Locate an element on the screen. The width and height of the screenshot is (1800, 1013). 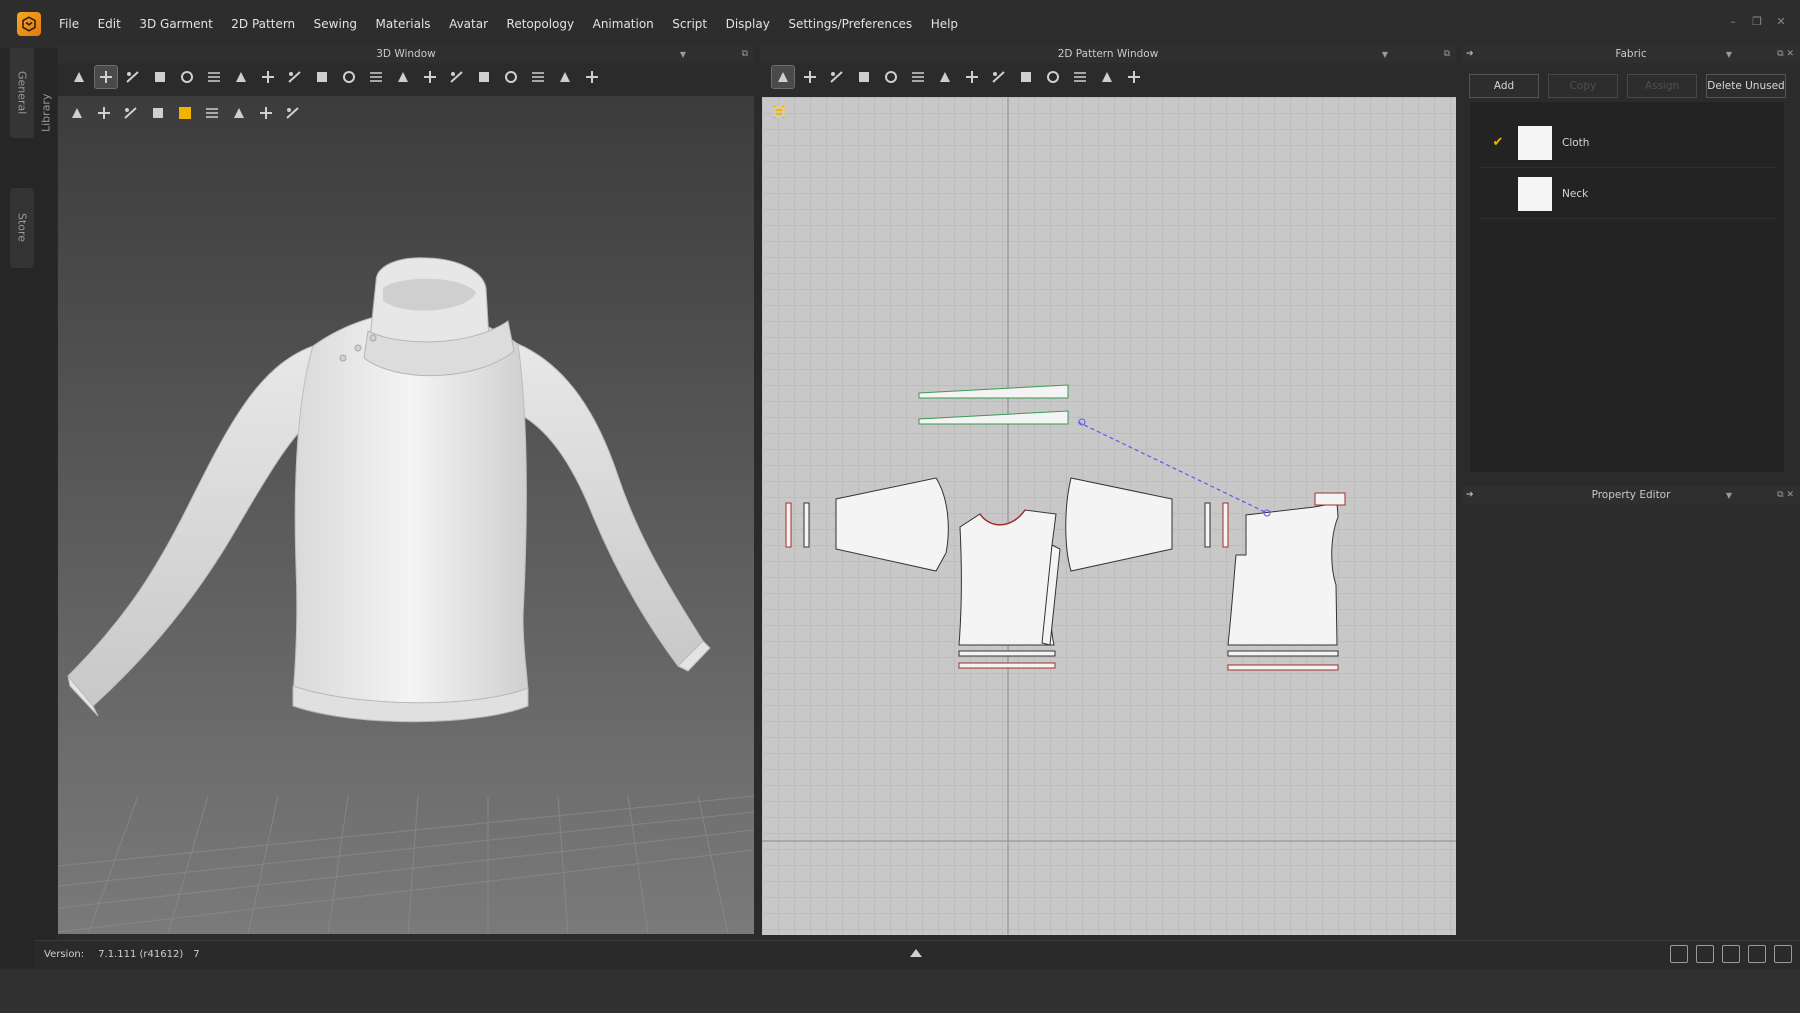
expand-up-icon is located at coordinates (916, 953).